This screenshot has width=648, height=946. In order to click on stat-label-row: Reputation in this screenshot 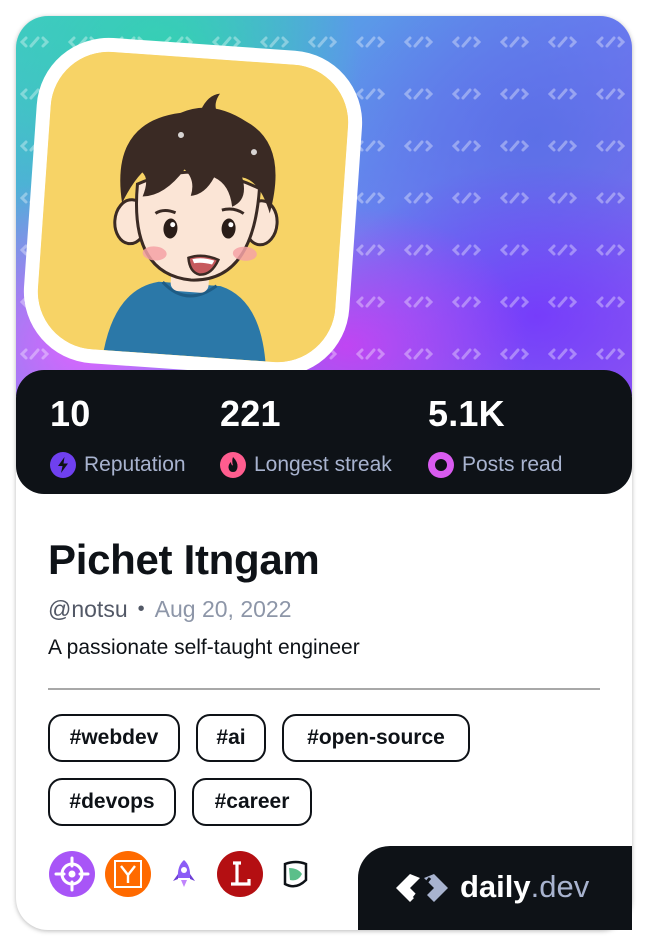, I will do `click(118, 465)`.